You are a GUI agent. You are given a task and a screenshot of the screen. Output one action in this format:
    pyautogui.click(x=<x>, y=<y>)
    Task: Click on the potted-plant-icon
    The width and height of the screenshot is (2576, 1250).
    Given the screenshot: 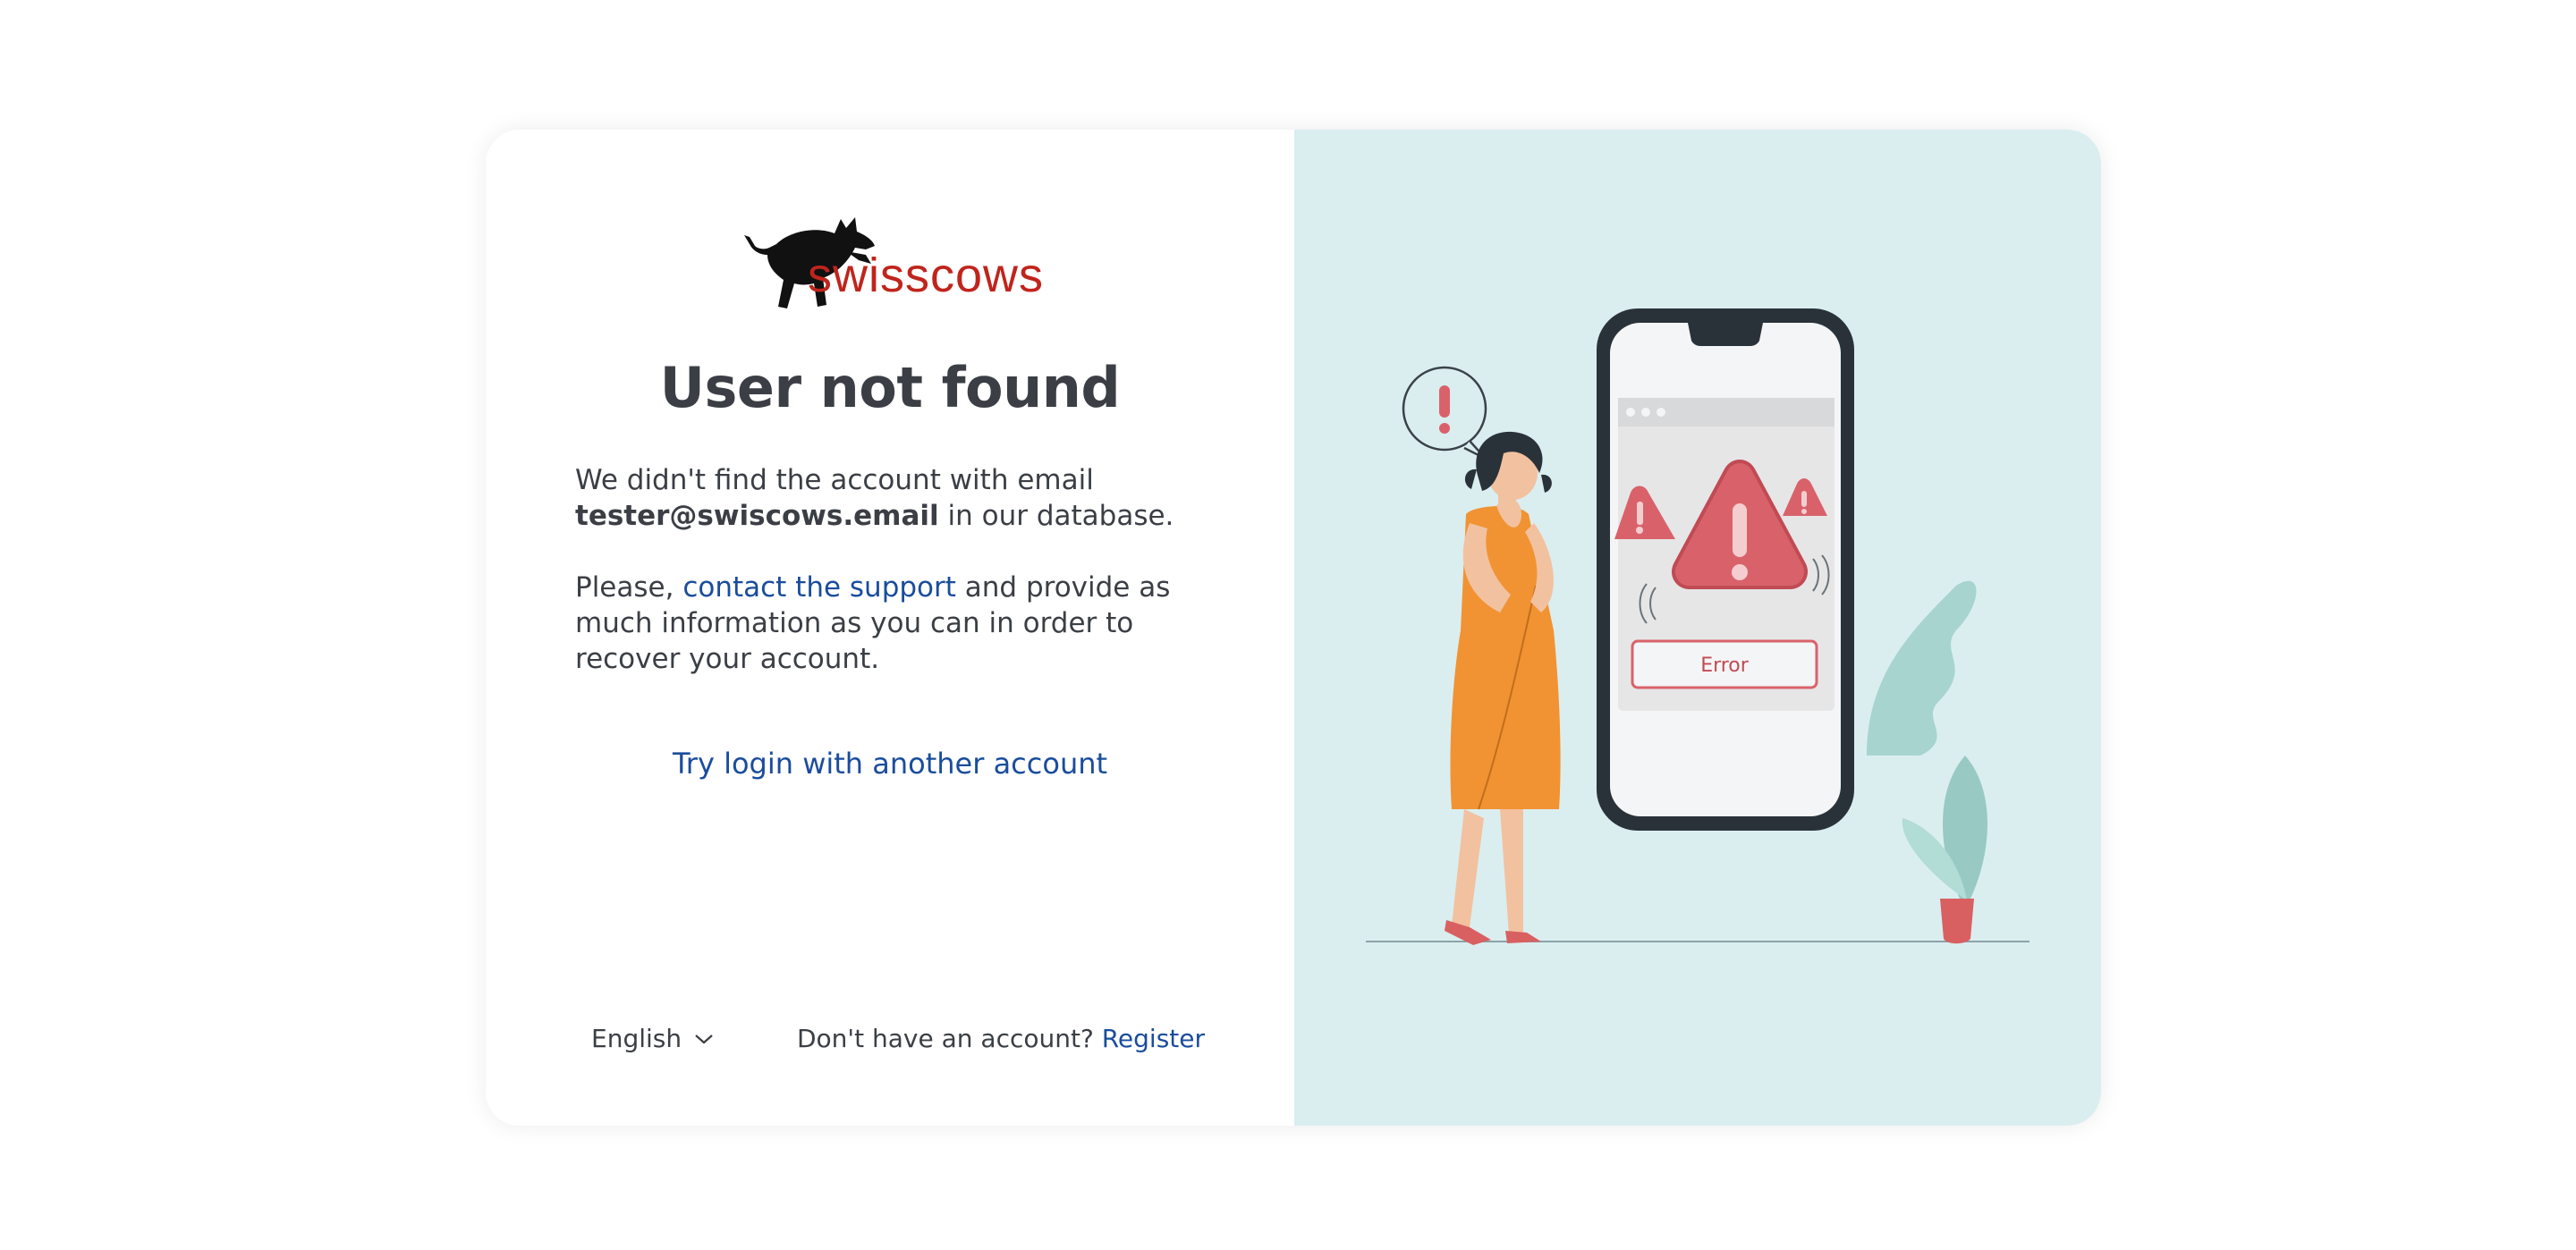 What is the action you would take?
    pyautogui.click(x=1944, y=850)
    